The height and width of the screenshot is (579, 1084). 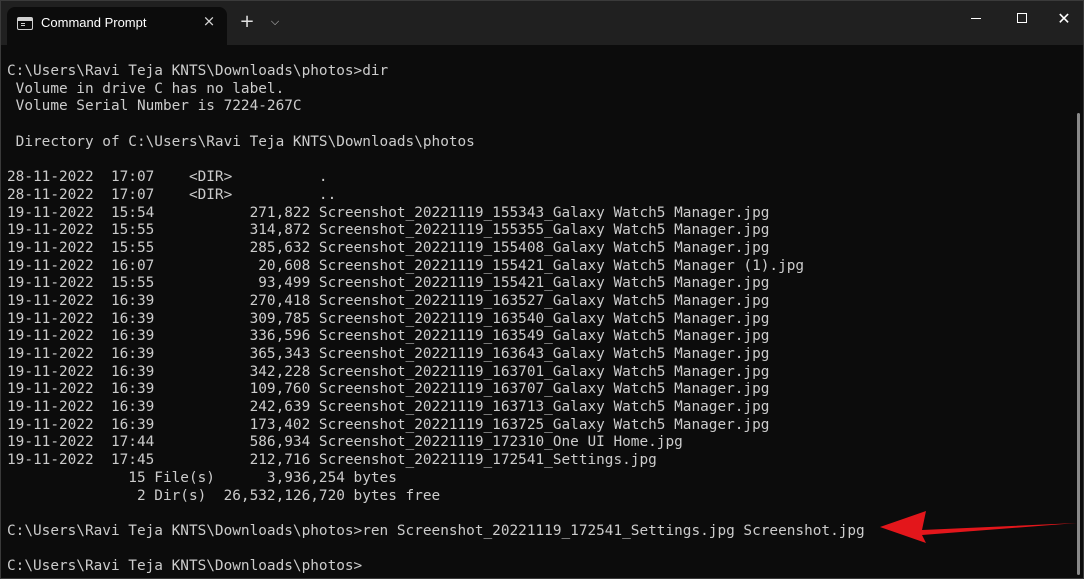 I want to click on minimize-icon, so click(x=976, y=18).